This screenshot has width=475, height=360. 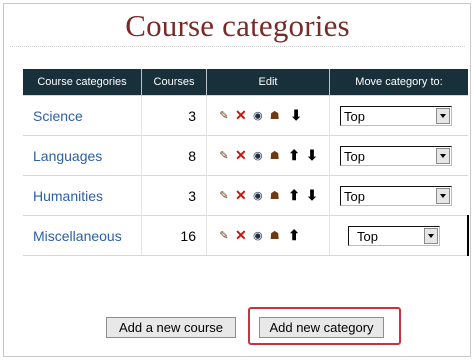 I want to click on header-edit: Edit, so click(x=268, y=82).